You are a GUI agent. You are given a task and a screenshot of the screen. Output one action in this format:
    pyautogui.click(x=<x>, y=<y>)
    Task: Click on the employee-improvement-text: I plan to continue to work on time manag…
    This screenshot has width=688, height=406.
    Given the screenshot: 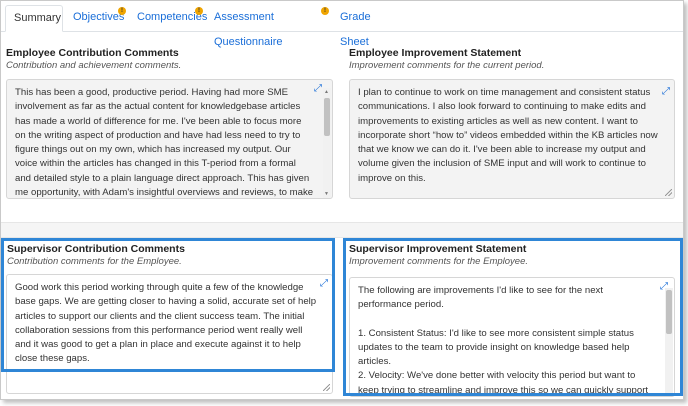 What is the action you would take?
    pyautogui.click(x=508, y=135)
    